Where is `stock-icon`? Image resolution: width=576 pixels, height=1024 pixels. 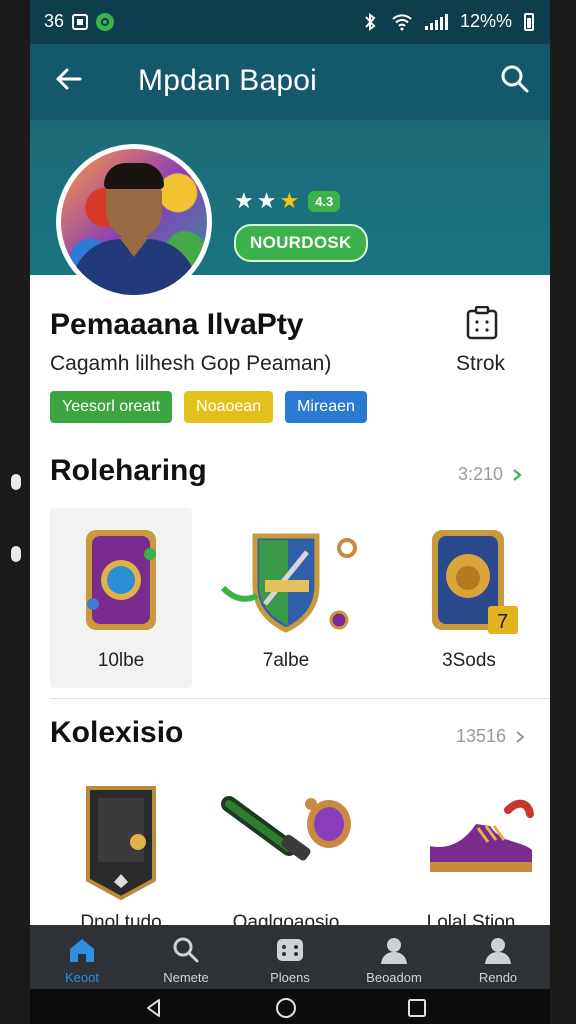
stock-icon is located at coordinates (482, 323).